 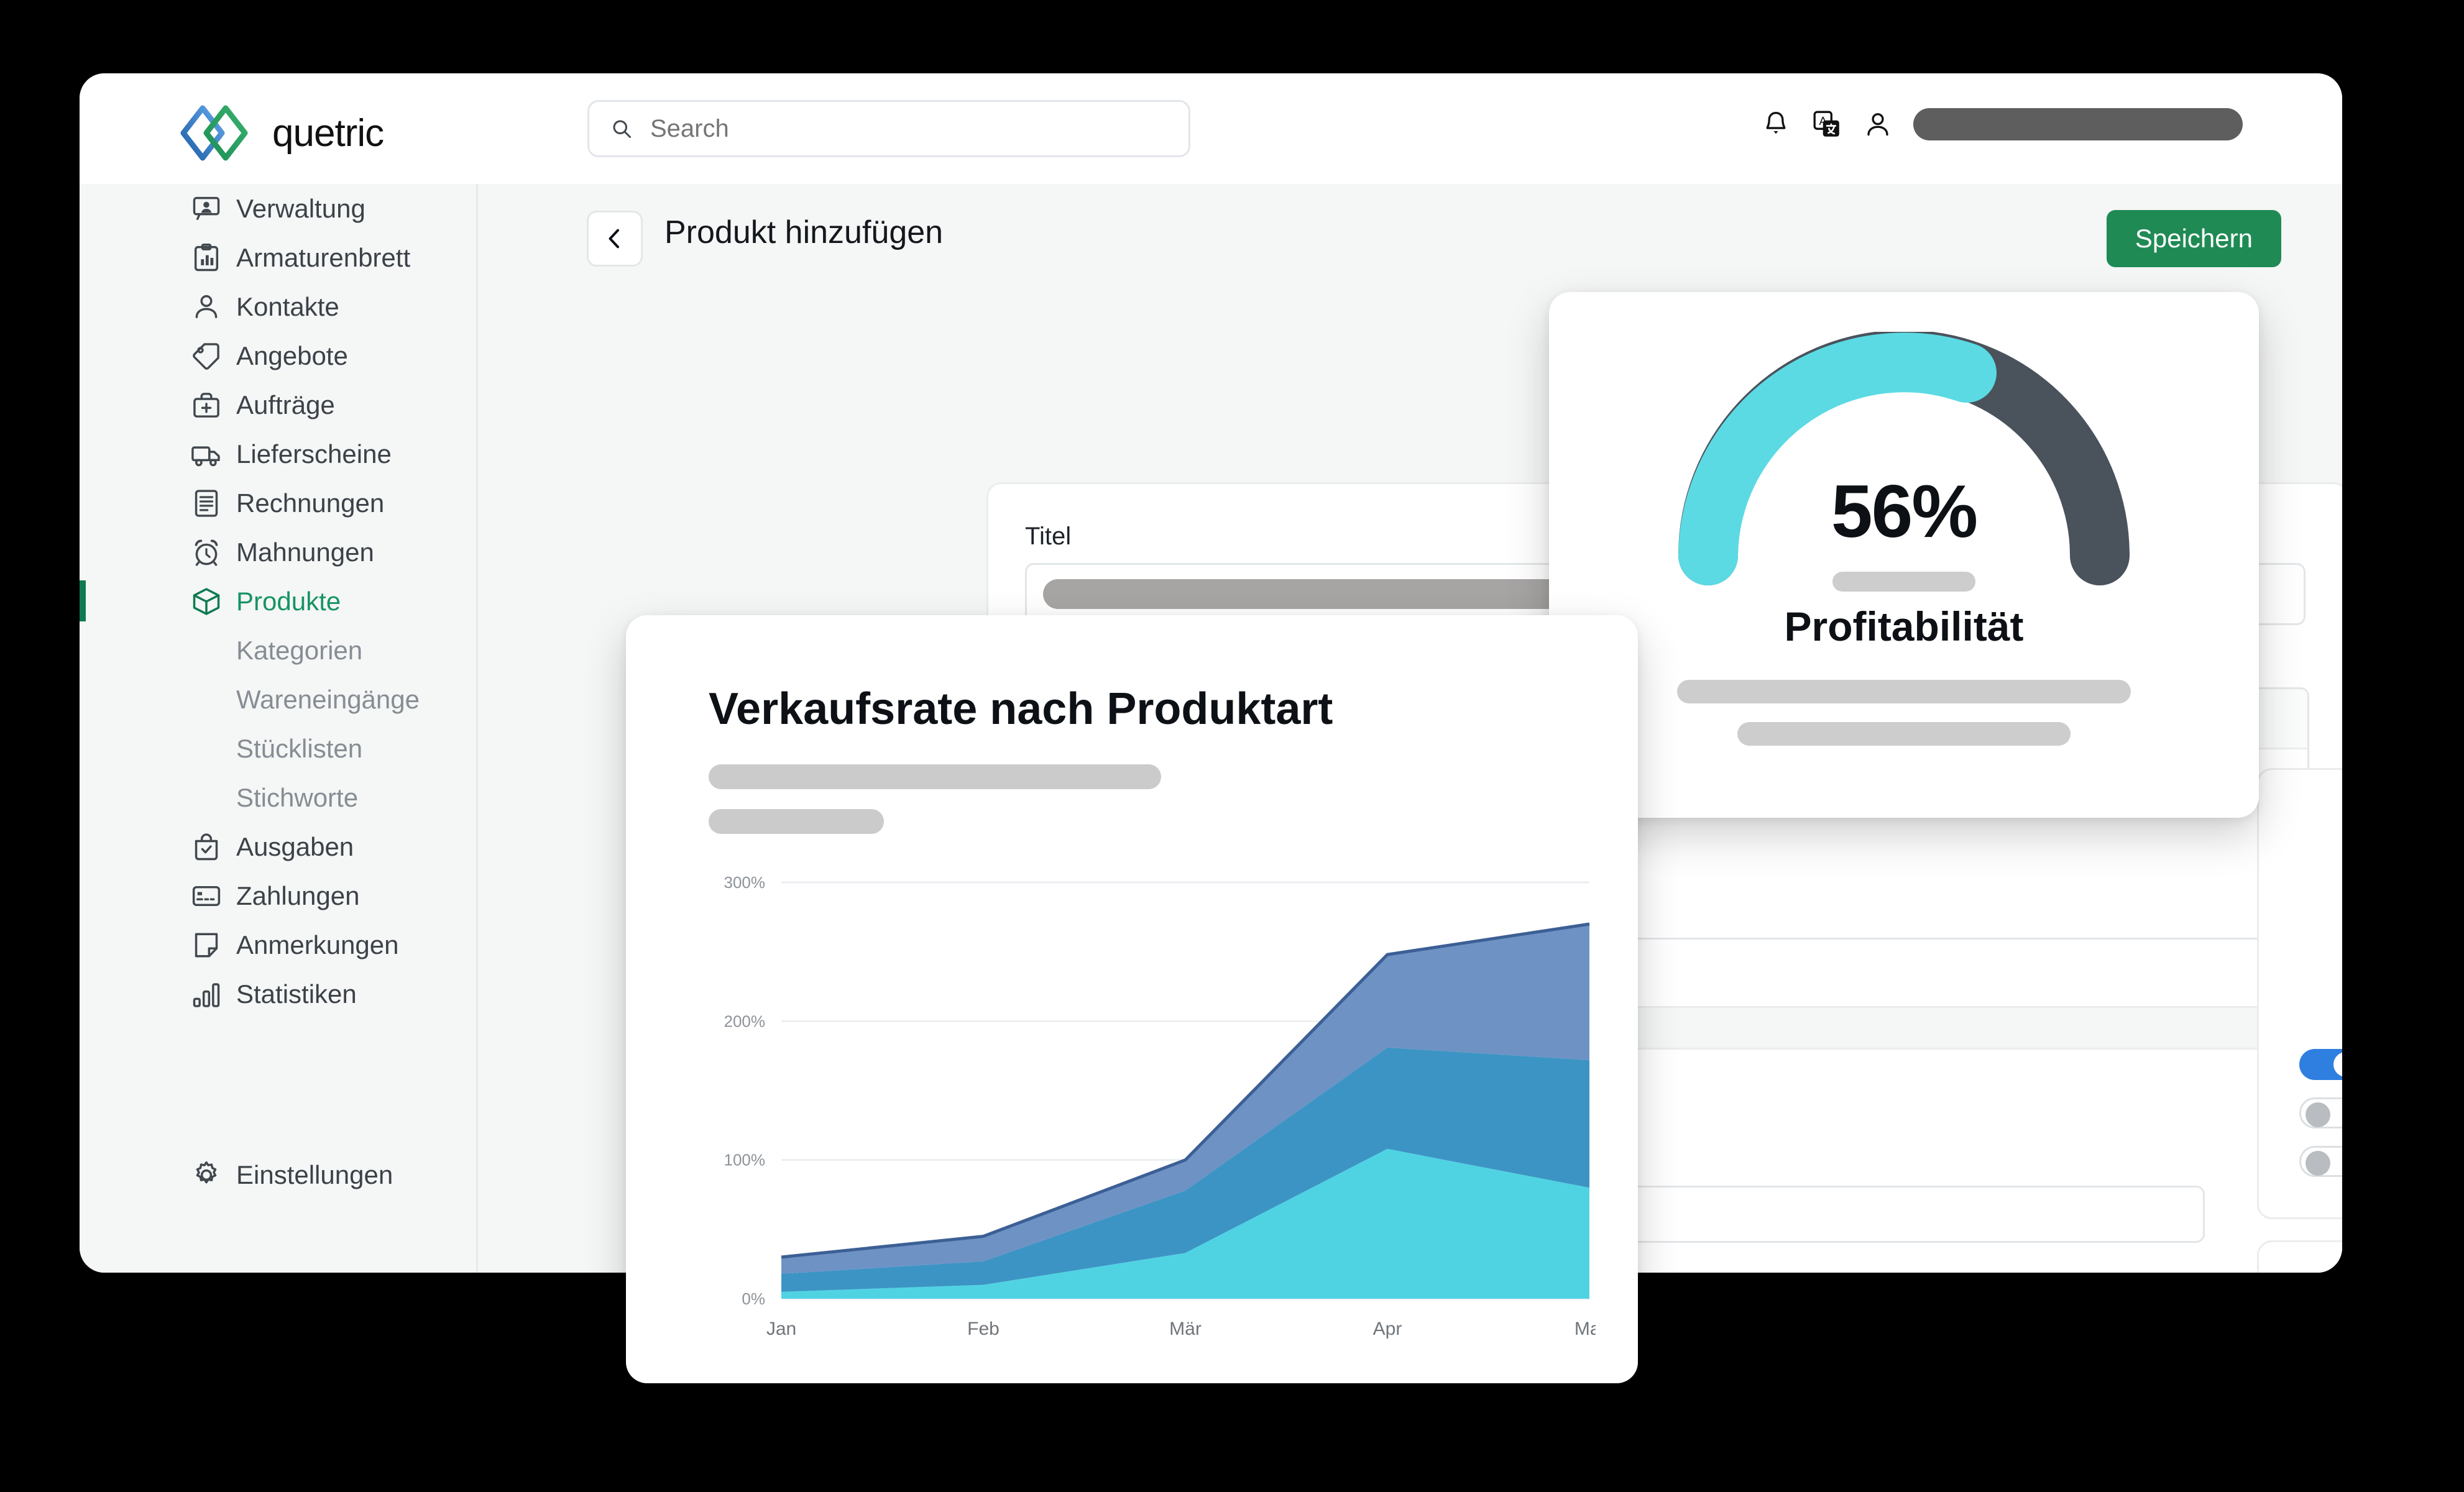 I want to click on save-button: Speichern, so click(x=2193, y=238).